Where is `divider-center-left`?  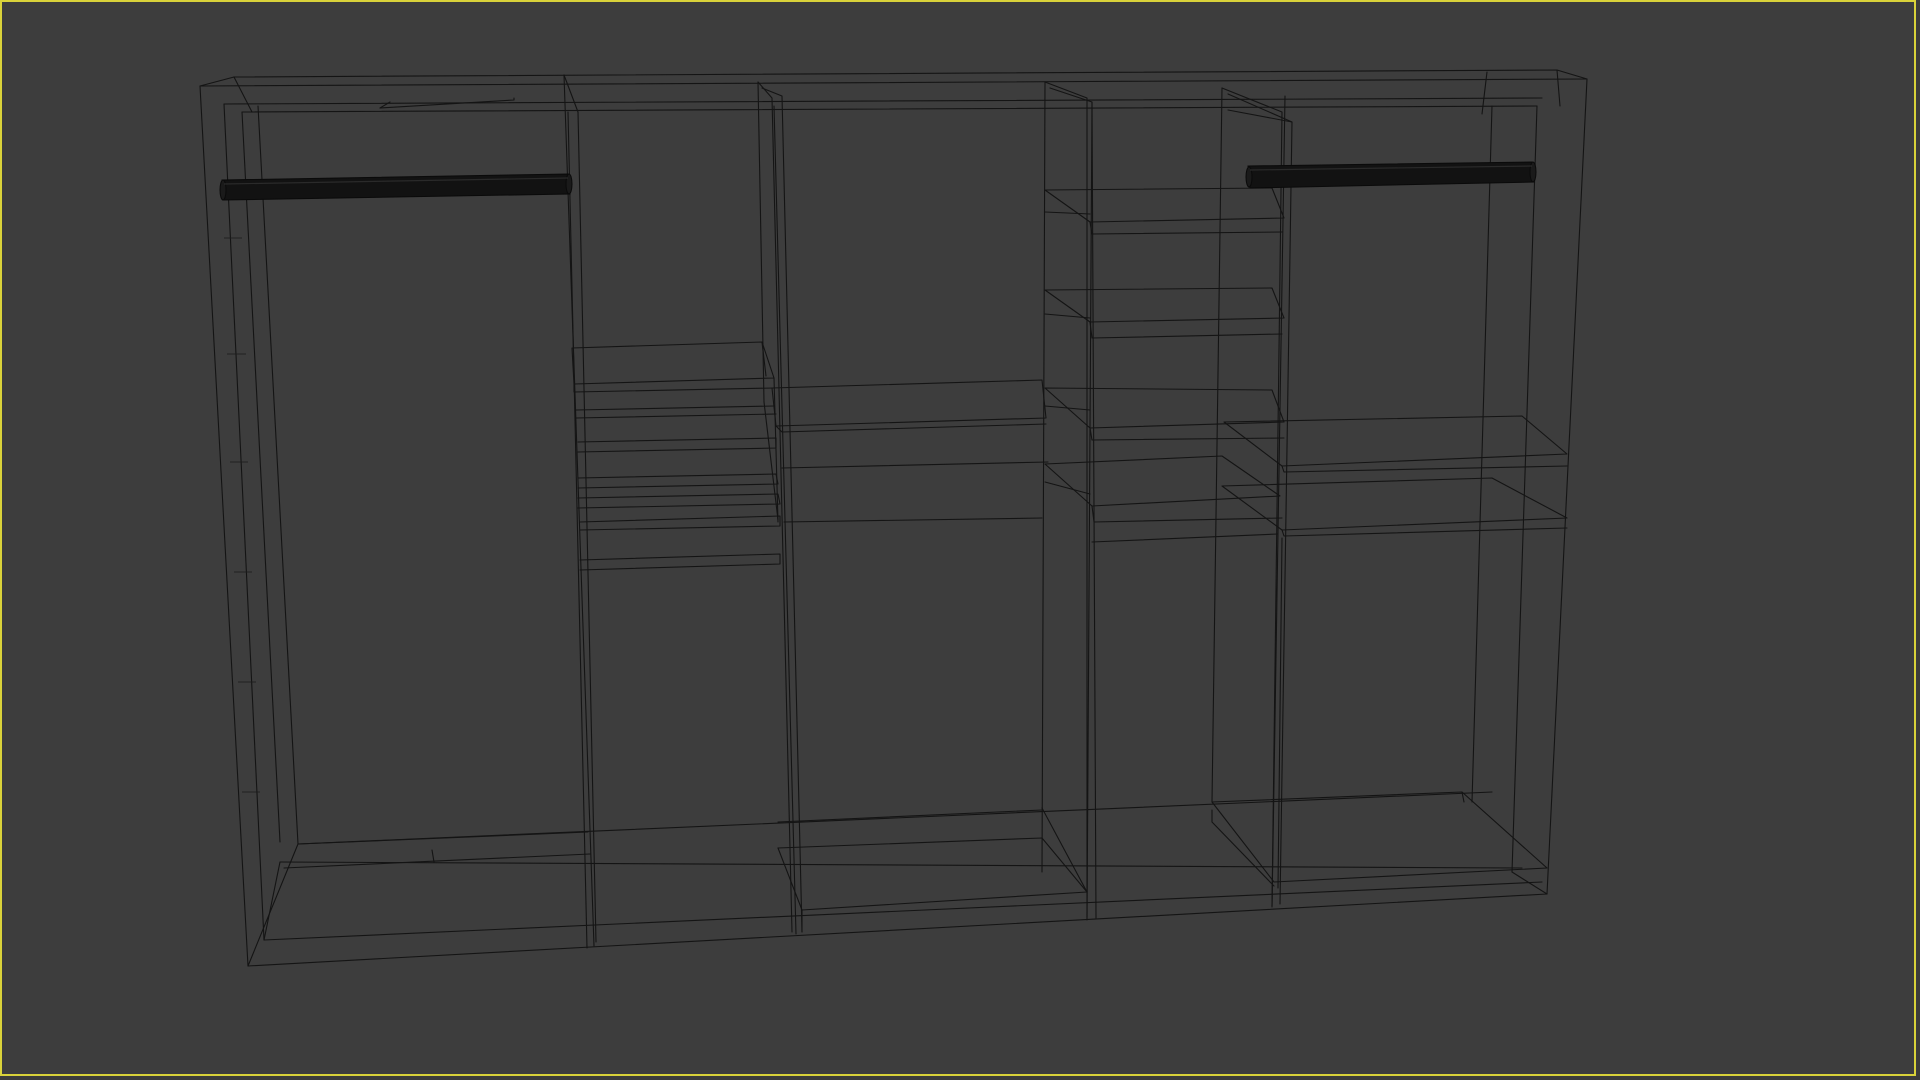
divider-center-left is located at coordinates (780, 508).